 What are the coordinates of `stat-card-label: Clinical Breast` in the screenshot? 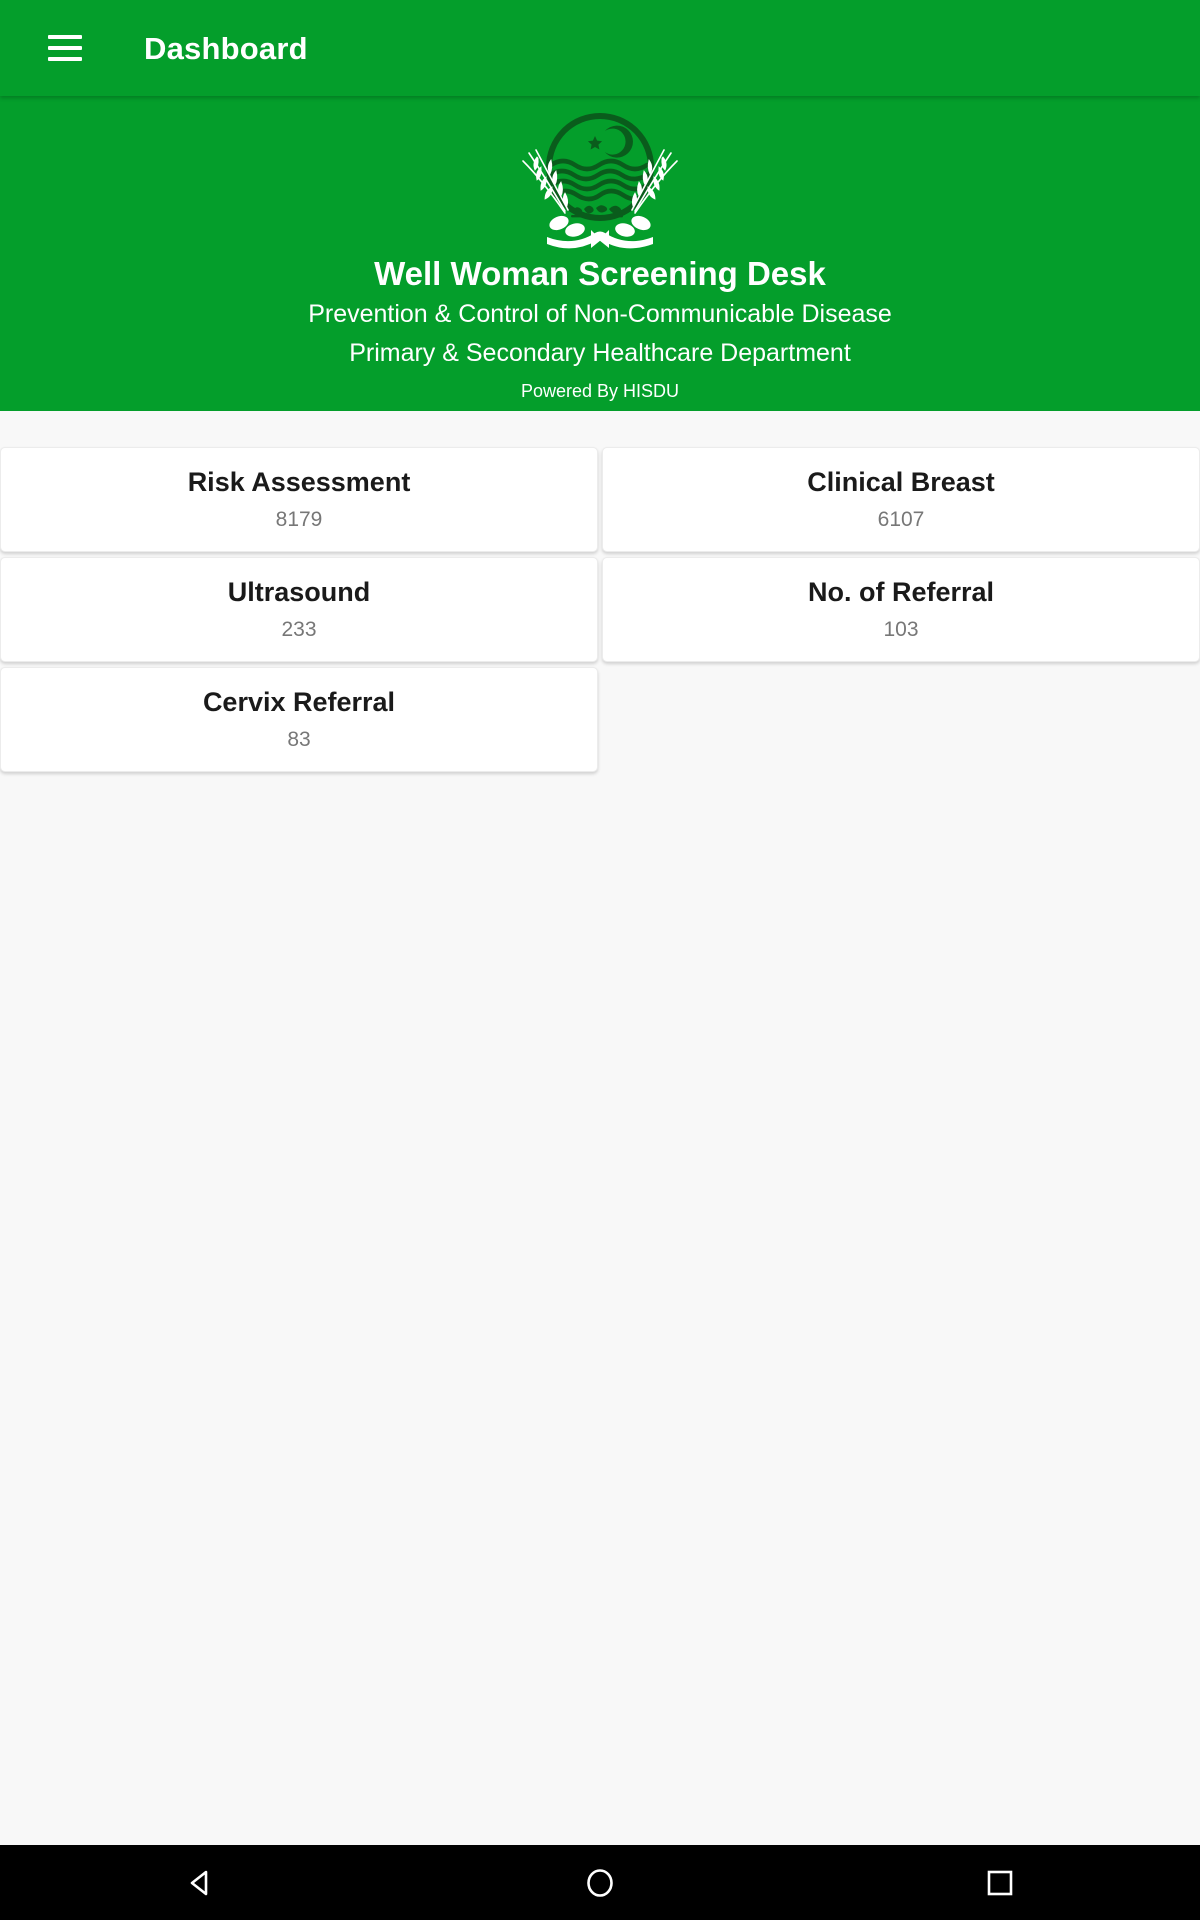 It's located at (901, 481).